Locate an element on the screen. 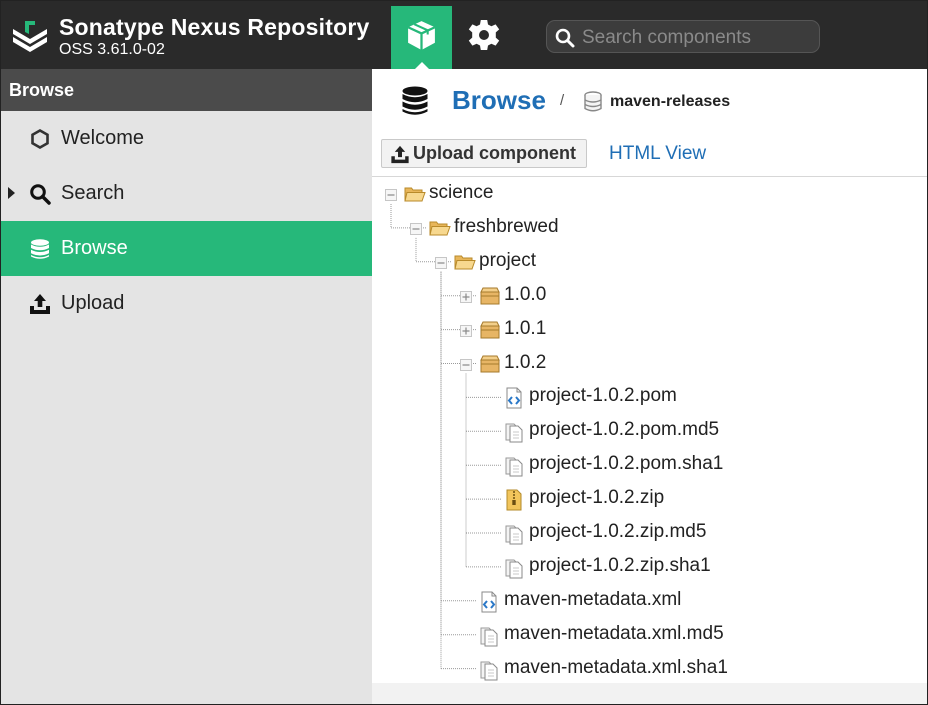 This screenshot has height=705, width=928. sidebar-item-label: Upload is located at coordinates (93, 303).